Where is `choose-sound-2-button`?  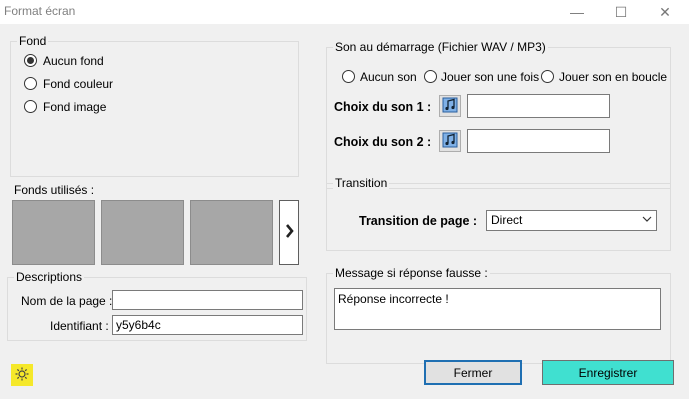 choose-sound-2-button is located at coordinates (450, 141).